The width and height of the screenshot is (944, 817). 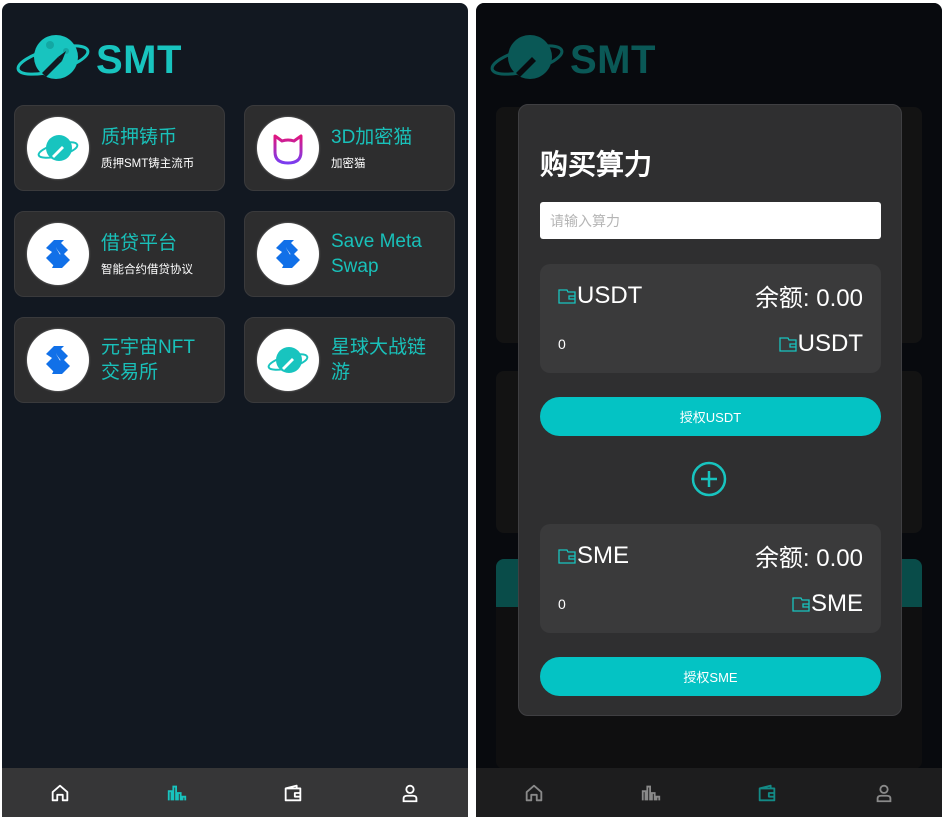 What do you see at coordinates (139, 59) in the screenshot?
I see `brand-name: SMT` at bounding box center [139, 59].